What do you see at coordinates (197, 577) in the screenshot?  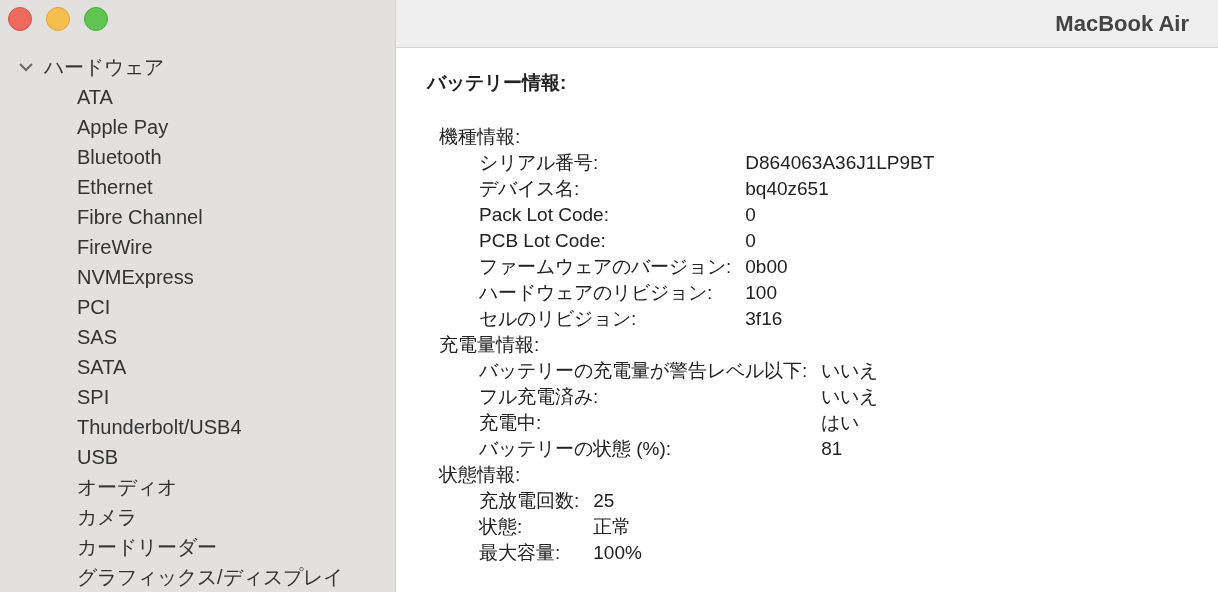 I see `sidebar-item: グラフィックス/ディスプレイ` at bounding box center [197, 577].